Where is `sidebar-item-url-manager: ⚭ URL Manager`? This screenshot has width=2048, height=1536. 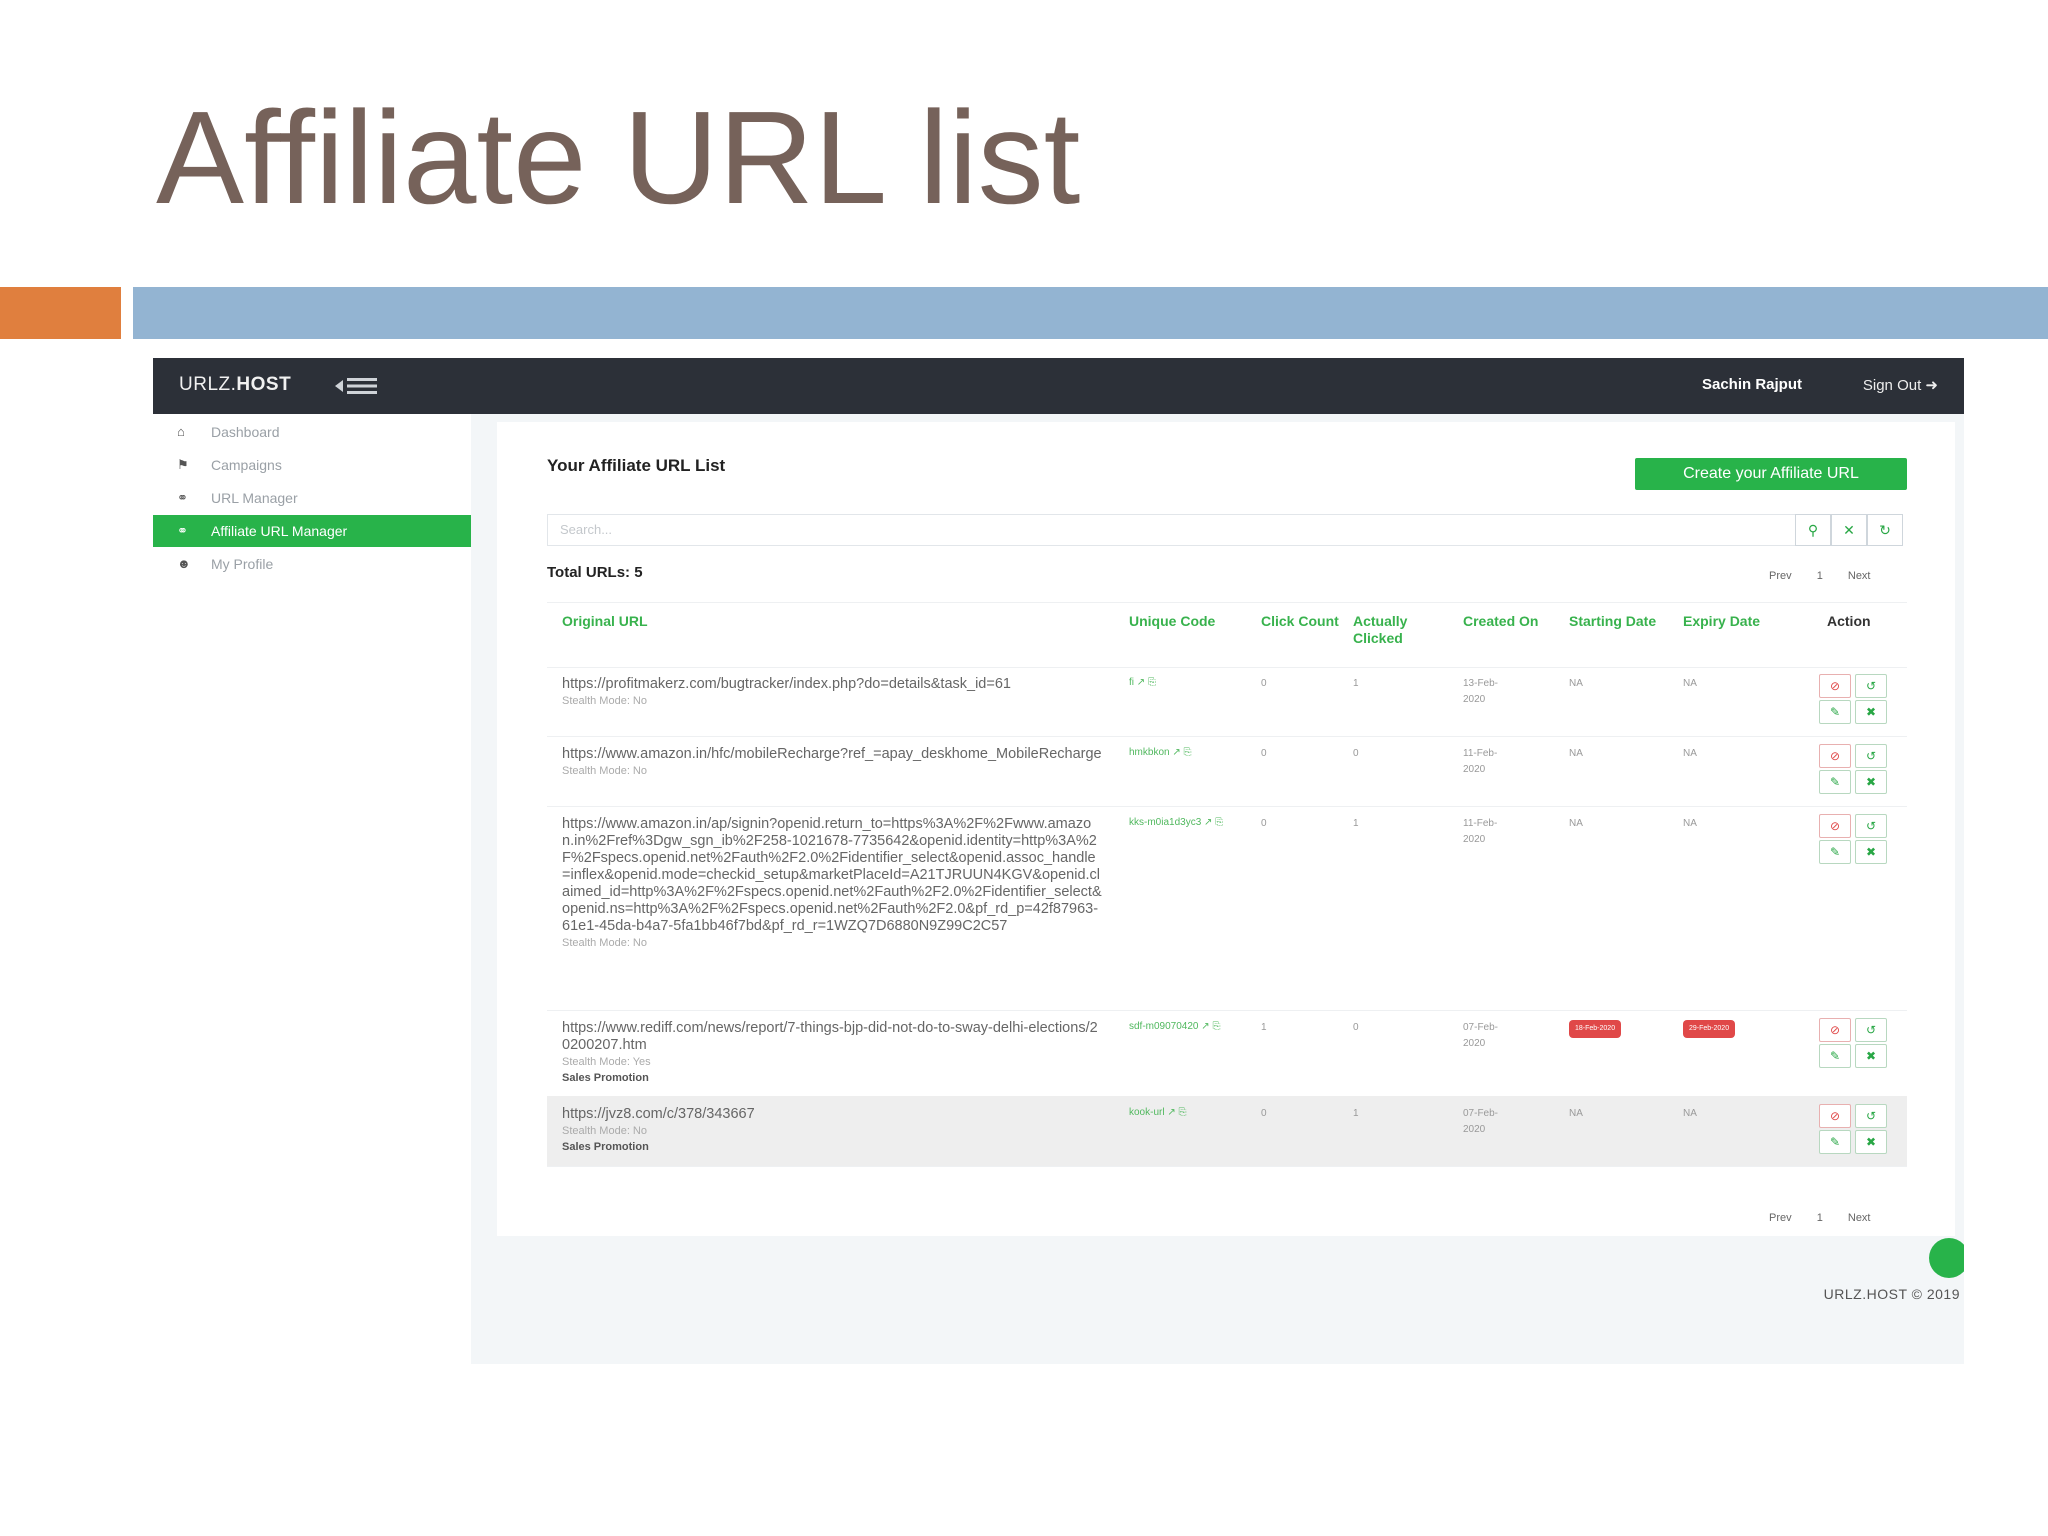 sidebar-item-url-manager: ⚭ URL Manager is located at coordinates (312, 498).